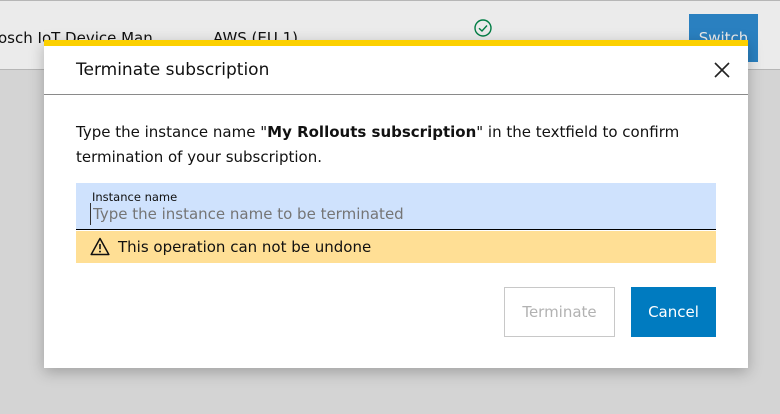 The image size is (780, 414). What do you see at coordinates (722, 70) in the screenshot?
I see `close-icon` at bounding box center [722, 70].